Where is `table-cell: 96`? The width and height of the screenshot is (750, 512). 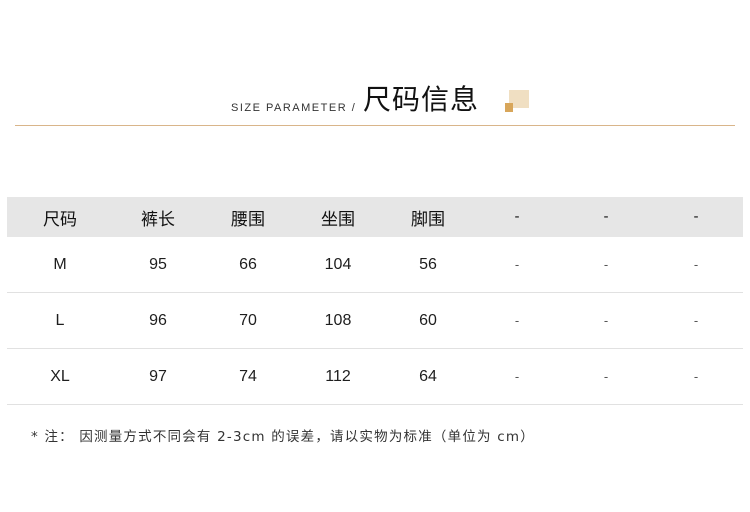 table-cell: 96 is located at coordinates (158, 320).